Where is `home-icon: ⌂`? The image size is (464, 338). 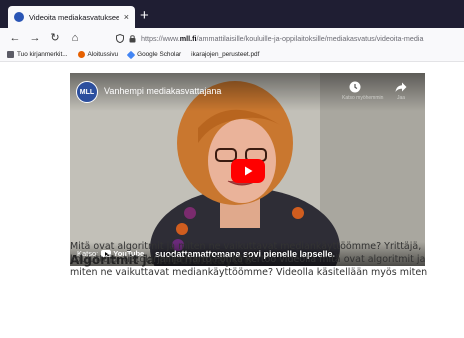 home-icon: ⌂ is located at coordinates (75, 38).